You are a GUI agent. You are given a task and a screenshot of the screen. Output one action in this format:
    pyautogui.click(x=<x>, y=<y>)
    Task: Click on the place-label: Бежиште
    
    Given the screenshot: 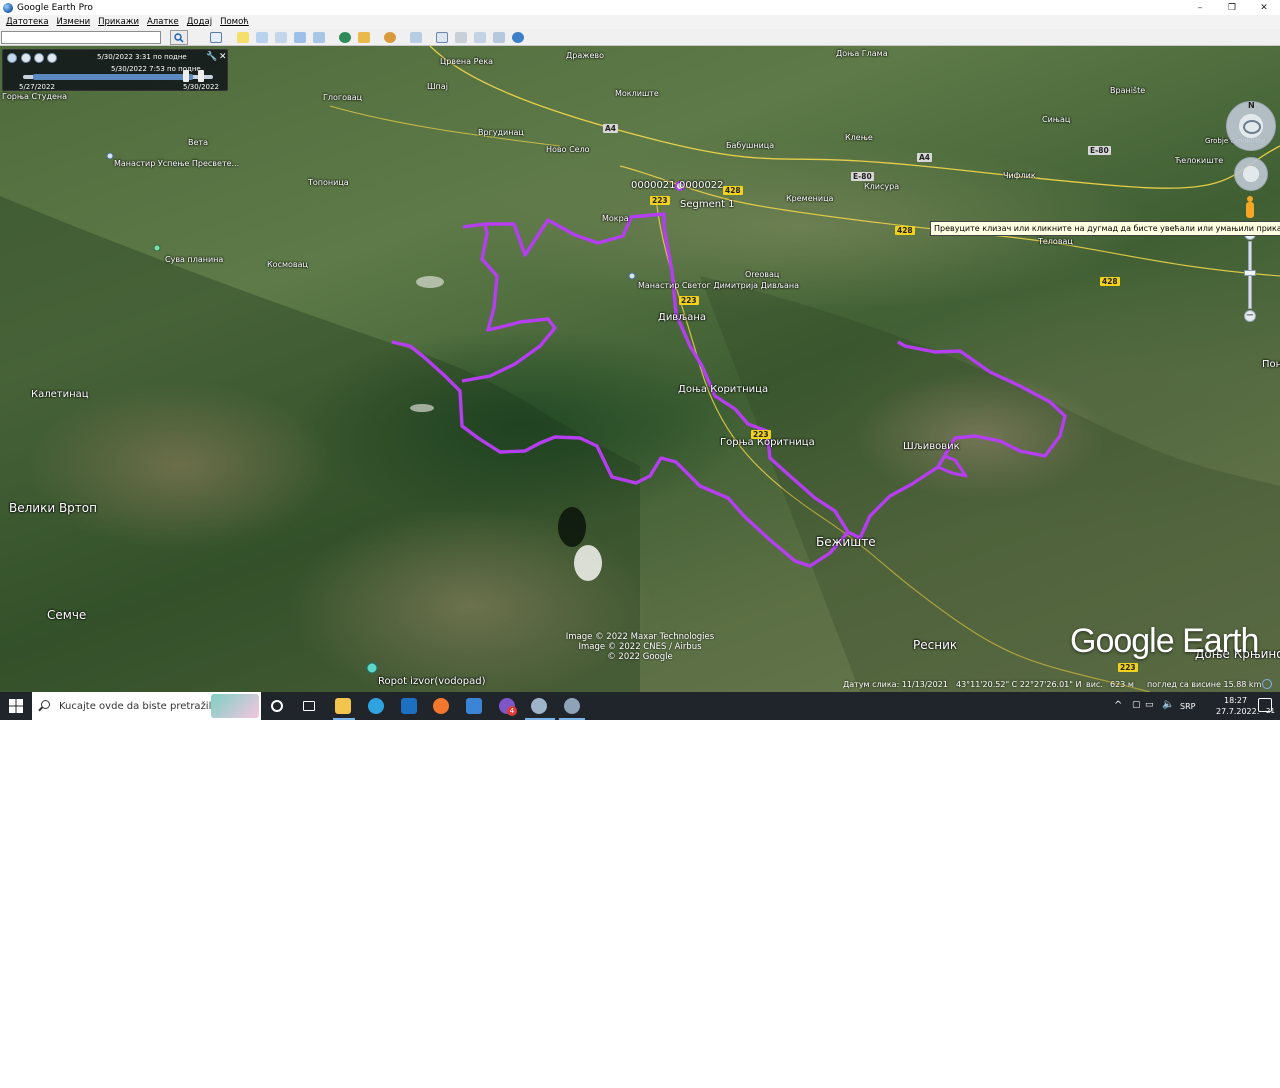 What is the action you would take?
    pyautogui.click(x=846, y=542)
    